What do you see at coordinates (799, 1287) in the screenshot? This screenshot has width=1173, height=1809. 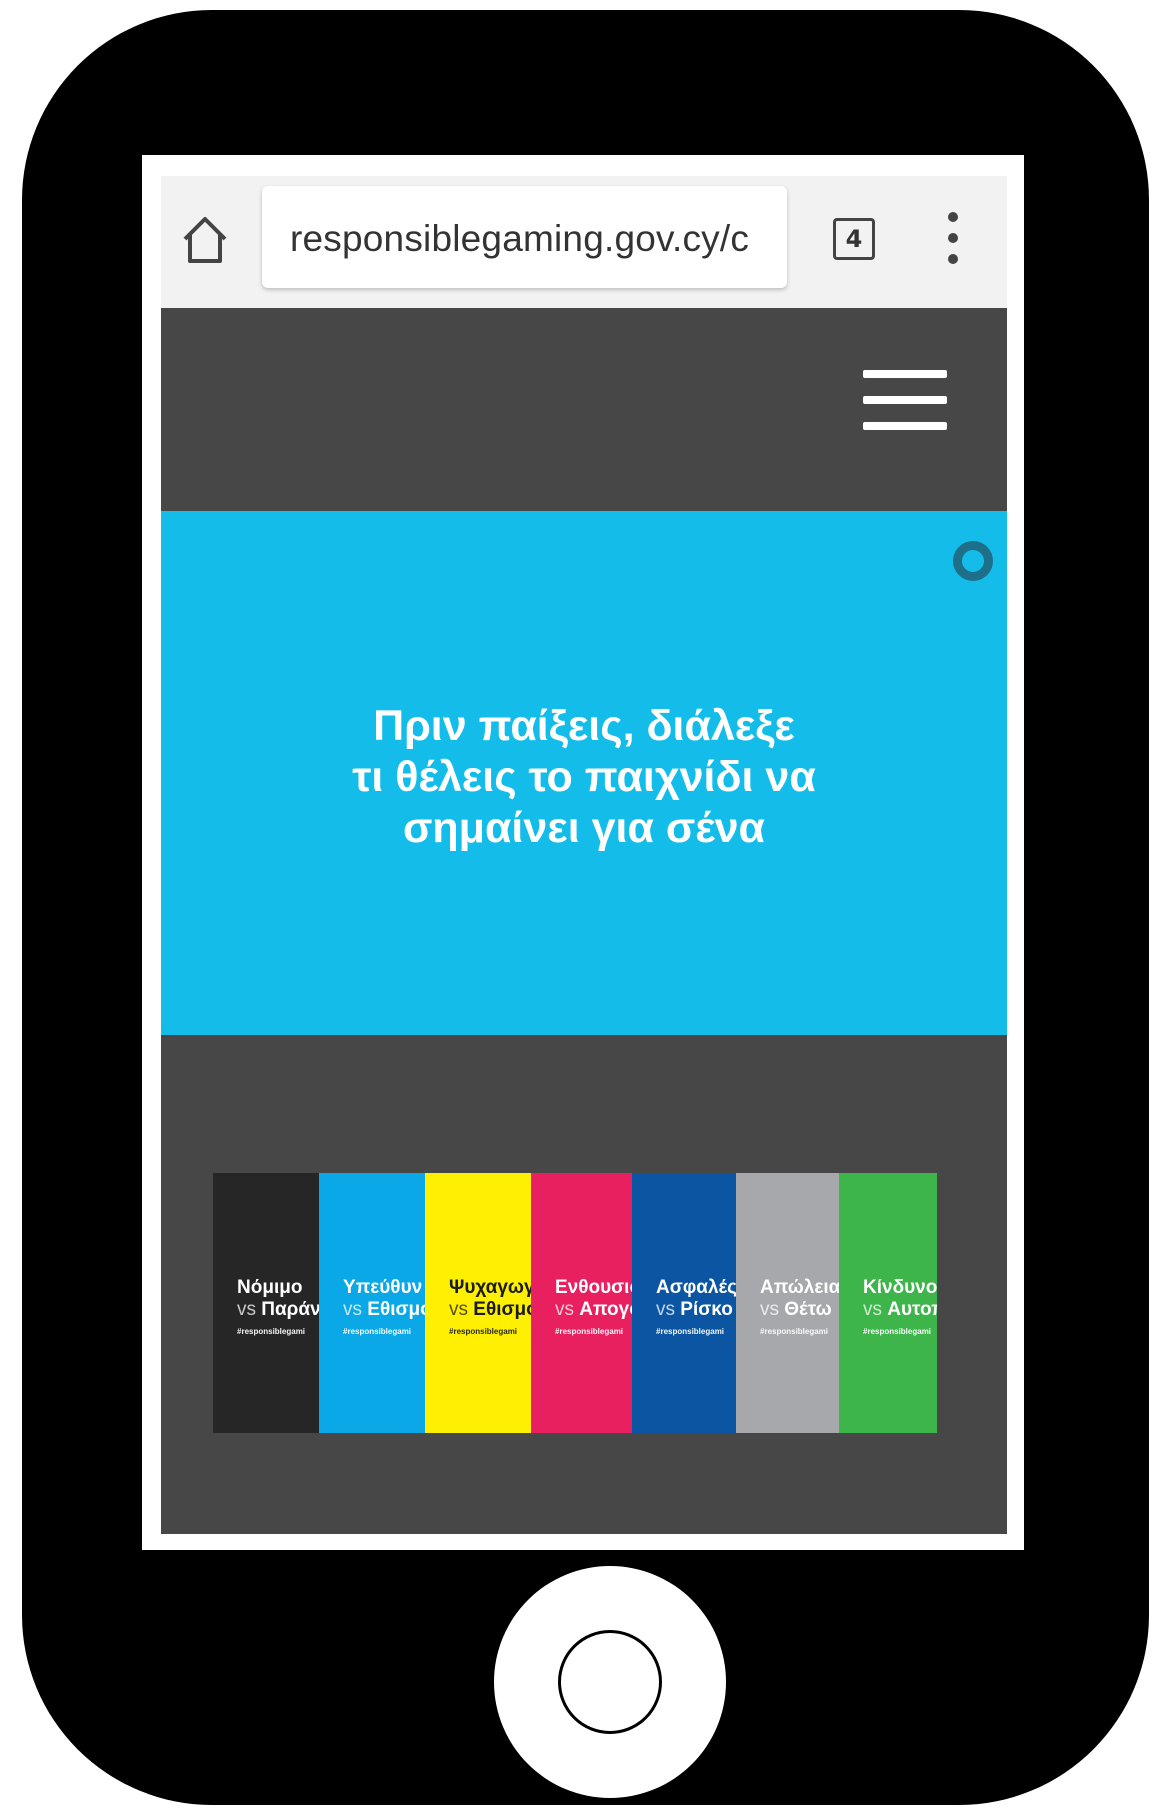 I see `card-title: Απώλεια` at bounding box center [799, 1287].